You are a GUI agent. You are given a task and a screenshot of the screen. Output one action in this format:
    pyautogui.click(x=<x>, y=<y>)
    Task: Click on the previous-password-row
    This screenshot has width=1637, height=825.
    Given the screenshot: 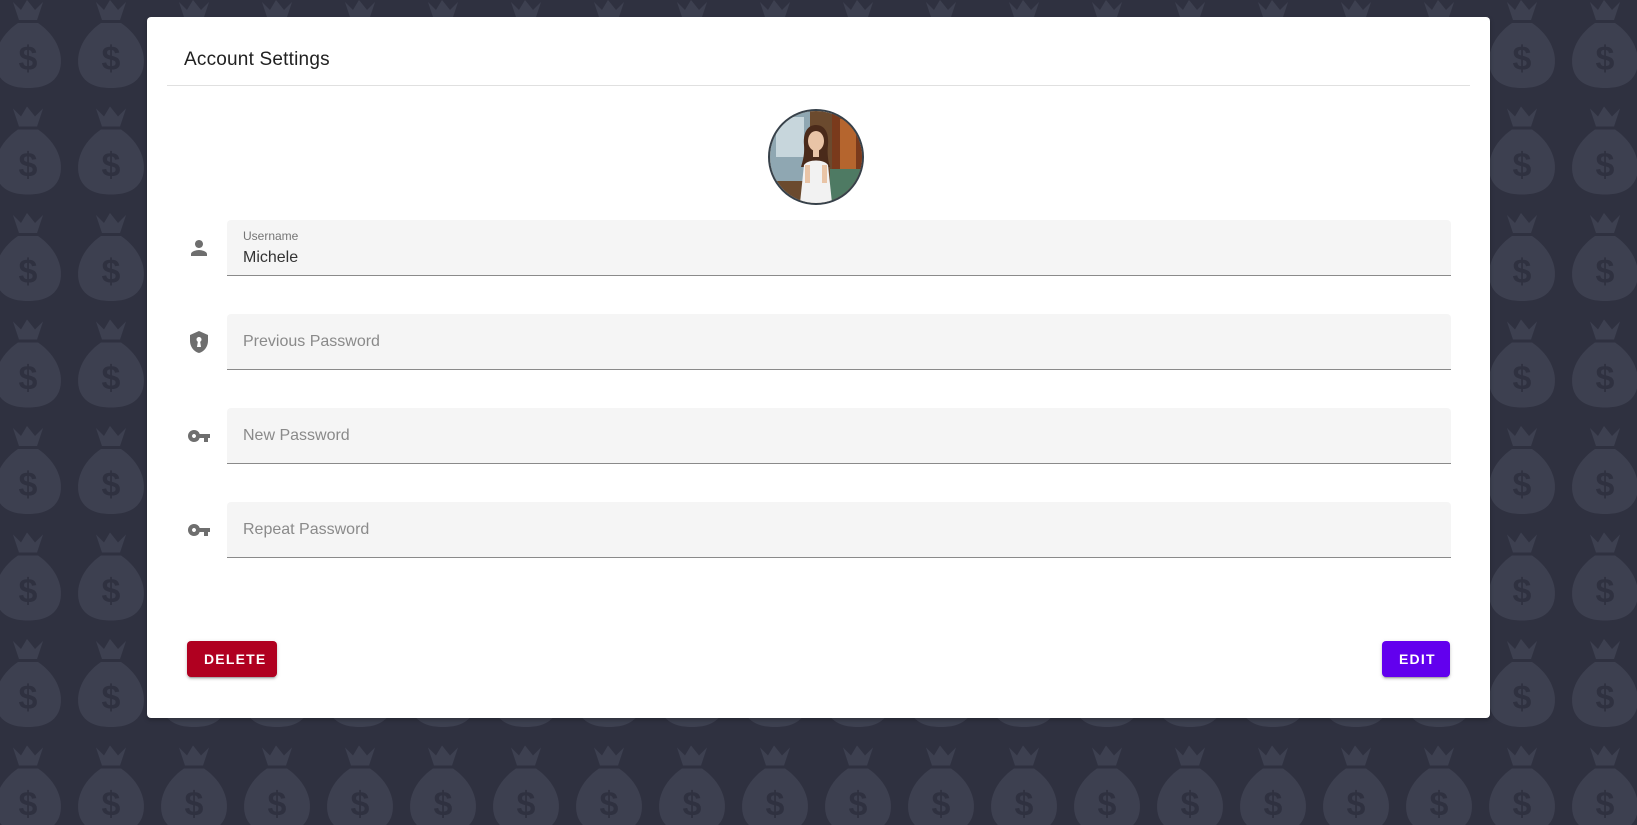 What is the action you would take?
    pyautogui.click(x=819, y=342)
    